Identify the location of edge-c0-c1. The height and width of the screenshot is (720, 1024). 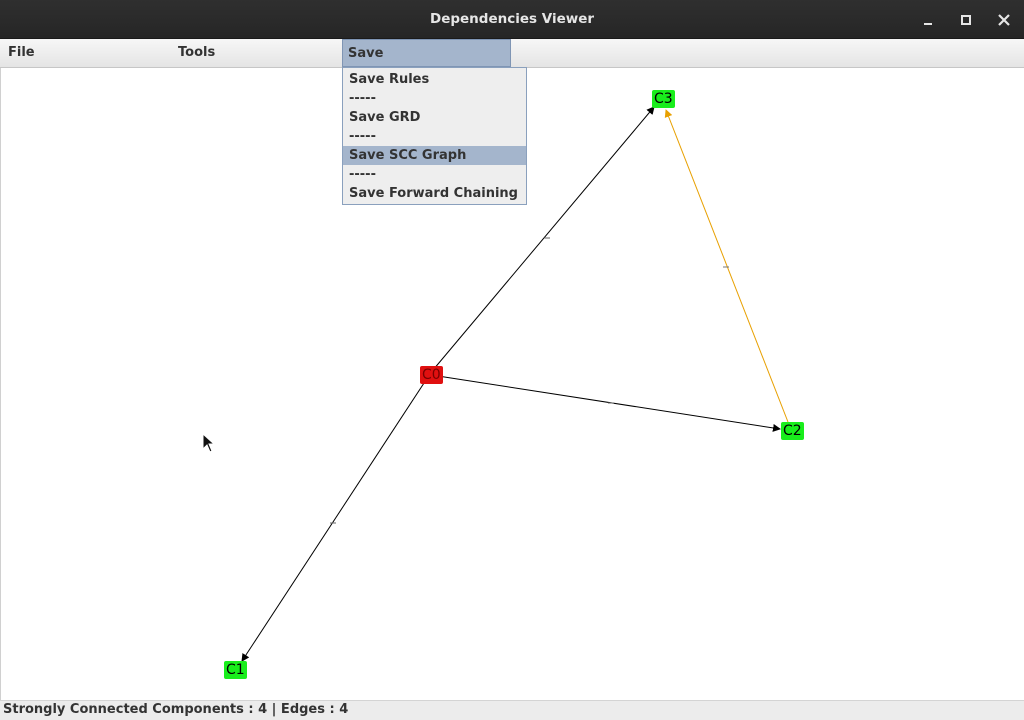
(334, 520).